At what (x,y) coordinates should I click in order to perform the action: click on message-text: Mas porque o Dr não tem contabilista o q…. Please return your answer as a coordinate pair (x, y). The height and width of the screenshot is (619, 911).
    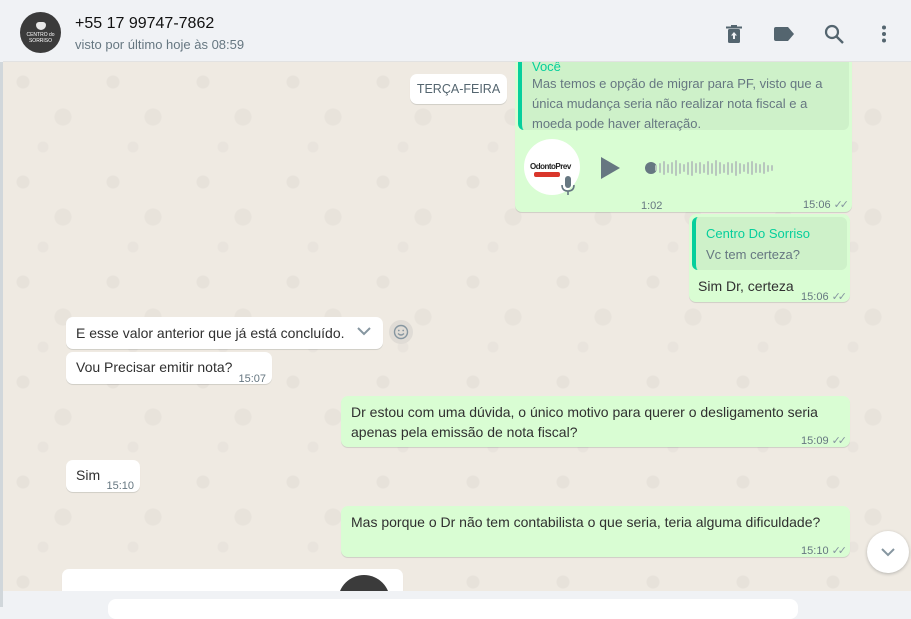
    Looking at the image, I should click on (586, 522).